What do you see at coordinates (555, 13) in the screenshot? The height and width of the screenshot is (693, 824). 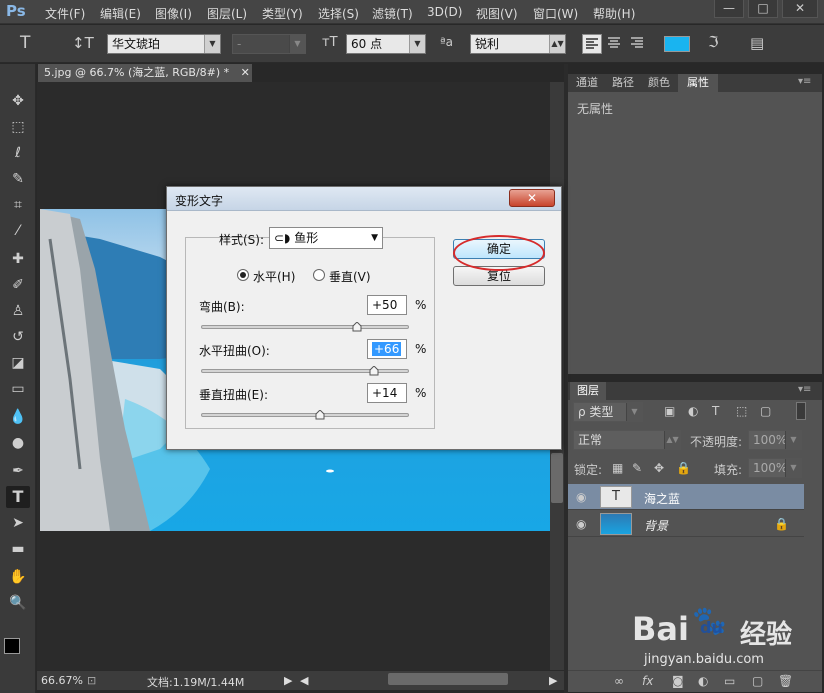 I see `menu-window: 窗口(W)` at bounding box center [555, 13].